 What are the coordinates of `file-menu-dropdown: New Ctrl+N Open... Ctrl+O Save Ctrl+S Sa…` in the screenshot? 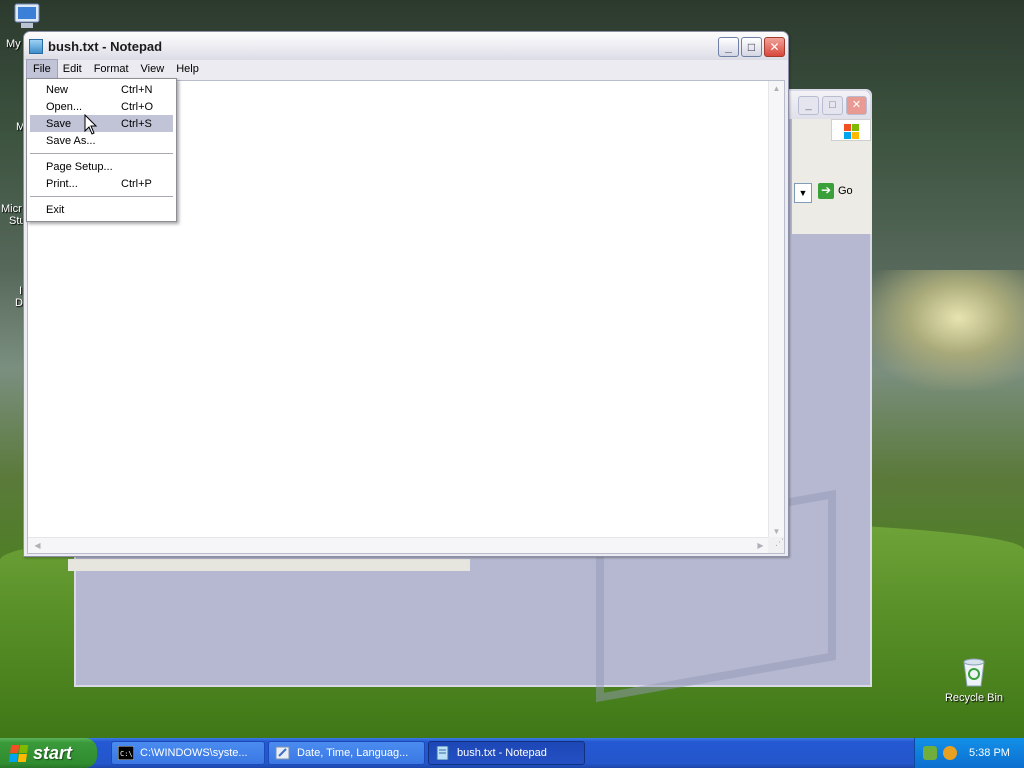 It's located at (101, 150).